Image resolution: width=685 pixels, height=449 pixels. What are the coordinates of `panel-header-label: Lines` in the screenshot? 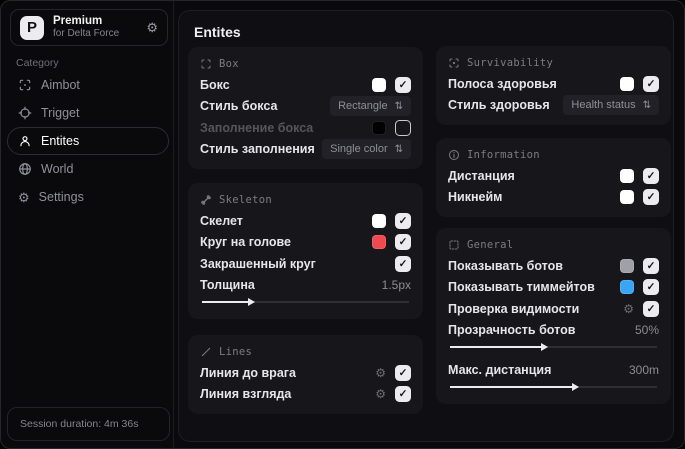 It's located at (236, 352).